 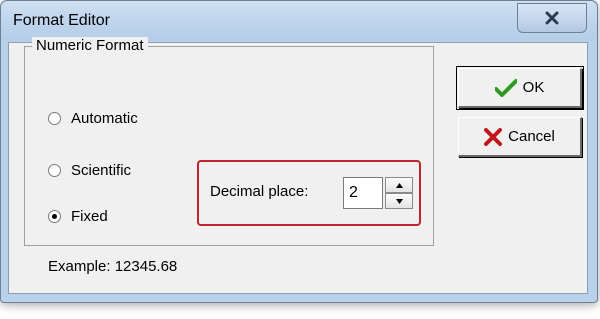 I want to click on radio-automatic-label: Automatic, so click(x=104, y=118).